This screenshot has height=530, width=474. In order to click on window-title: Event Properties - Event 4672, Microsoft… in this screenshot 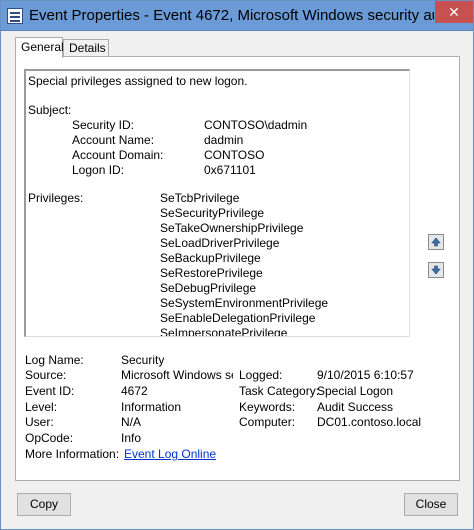, I will do `click(231, 15)`.